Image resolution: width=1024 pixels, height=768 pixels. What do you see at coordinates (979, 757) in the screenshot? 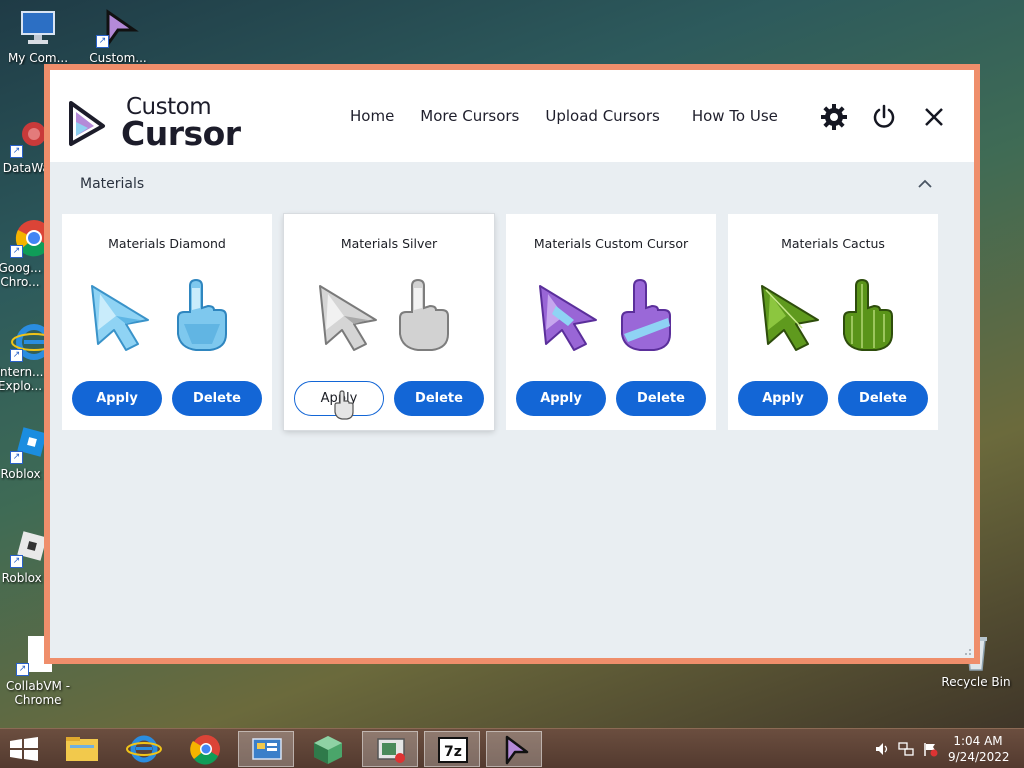
I see `clock-date: 9/24/2022` at bounding box center [979, 757].